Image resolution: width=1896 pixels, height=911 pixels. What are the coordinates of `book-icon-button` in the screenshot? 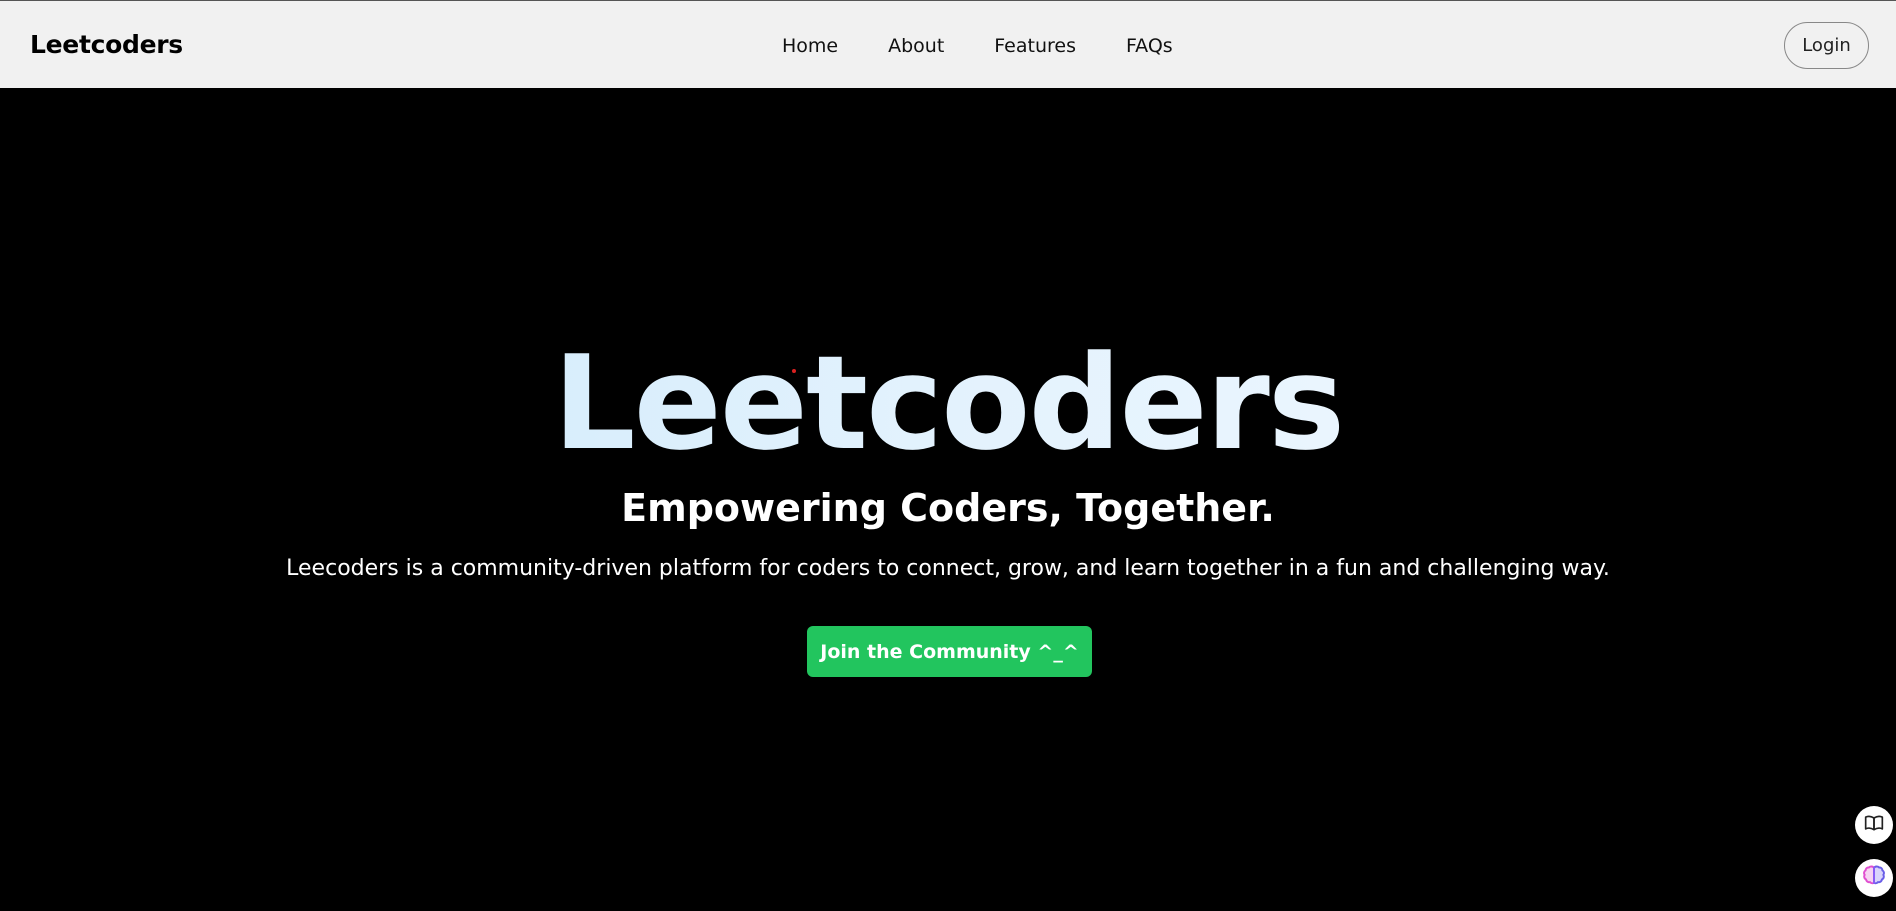 It's located at (1874, 825).